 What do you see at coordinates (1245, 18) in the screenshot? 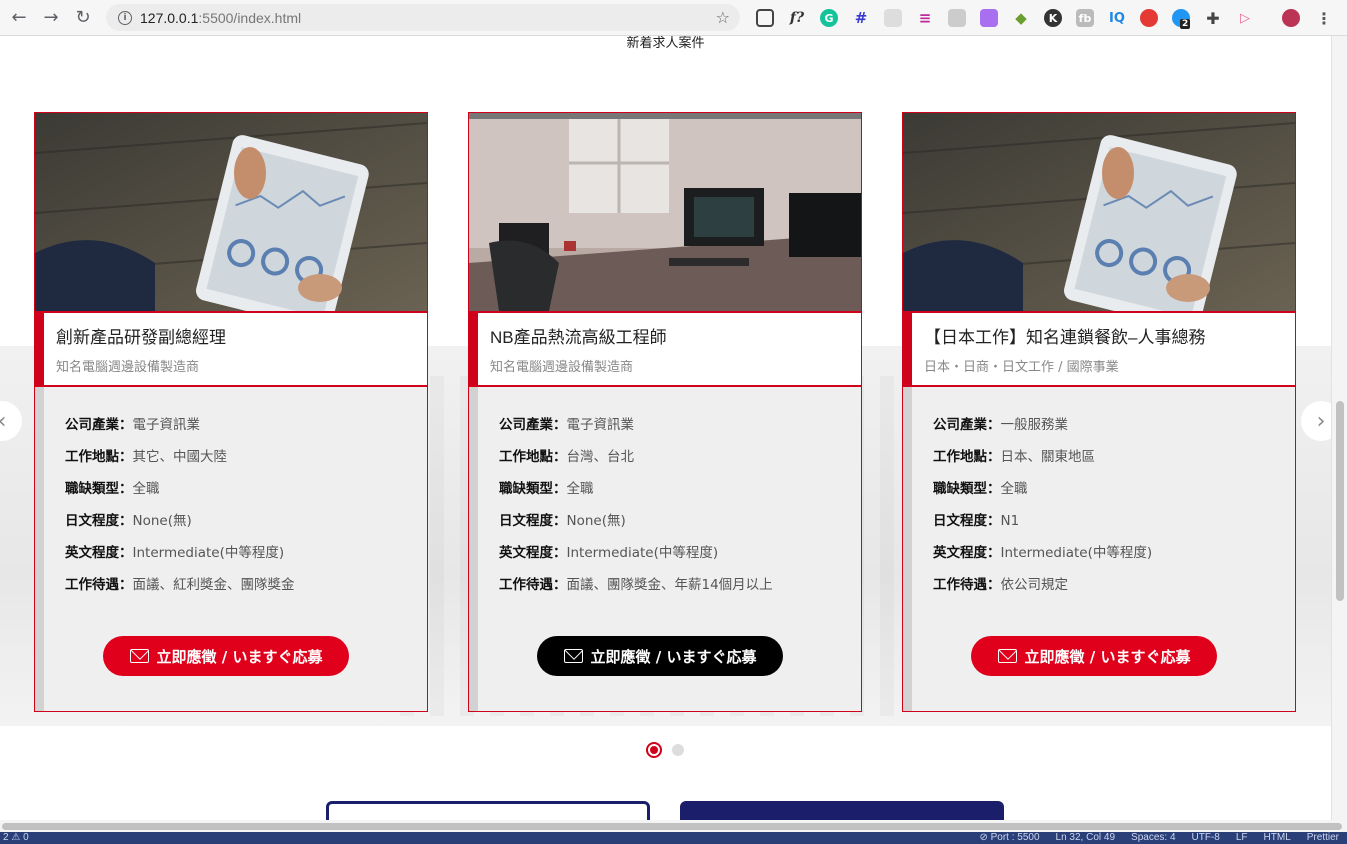
I see `tag-extension-icon: ▷` at bounding box center [1245, 18].